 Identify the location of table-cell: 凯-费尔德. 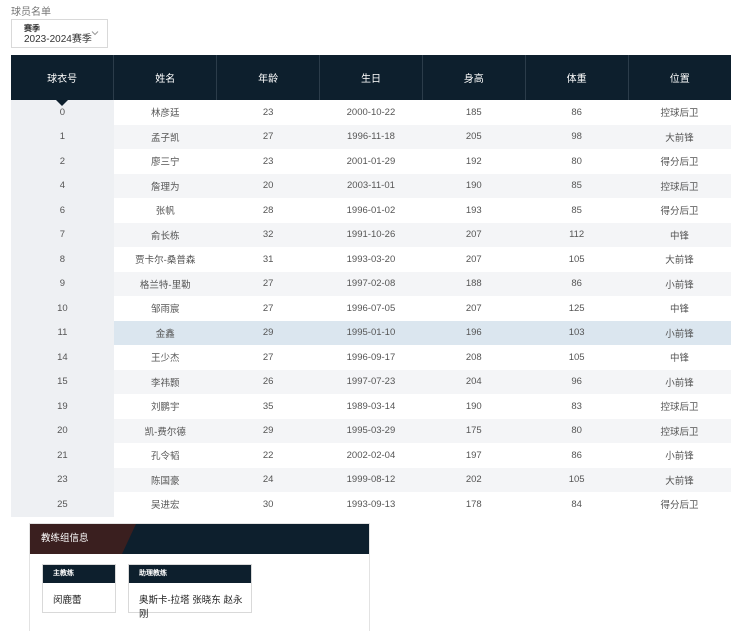
(165, 430).